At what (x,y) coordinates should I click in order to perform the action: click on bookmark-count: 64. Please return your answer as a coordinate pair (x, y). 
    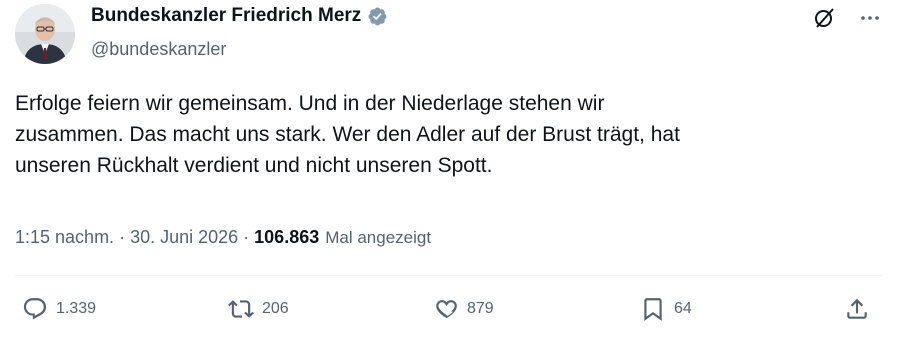
    Looking at the image, I should click on (683, 308).